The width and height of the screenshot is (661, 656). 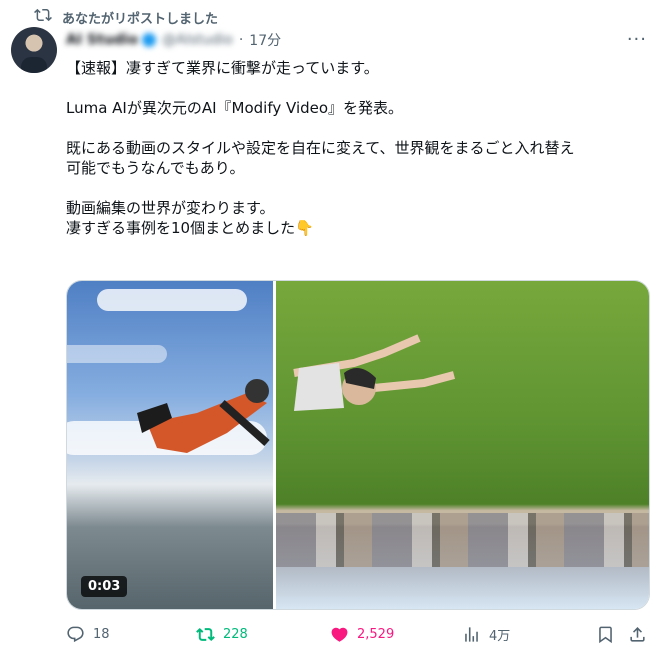 What do you see at coordinates (235, 634) in the screenshot?
I see `repost-count: 228` at bounding box center [235, 634].